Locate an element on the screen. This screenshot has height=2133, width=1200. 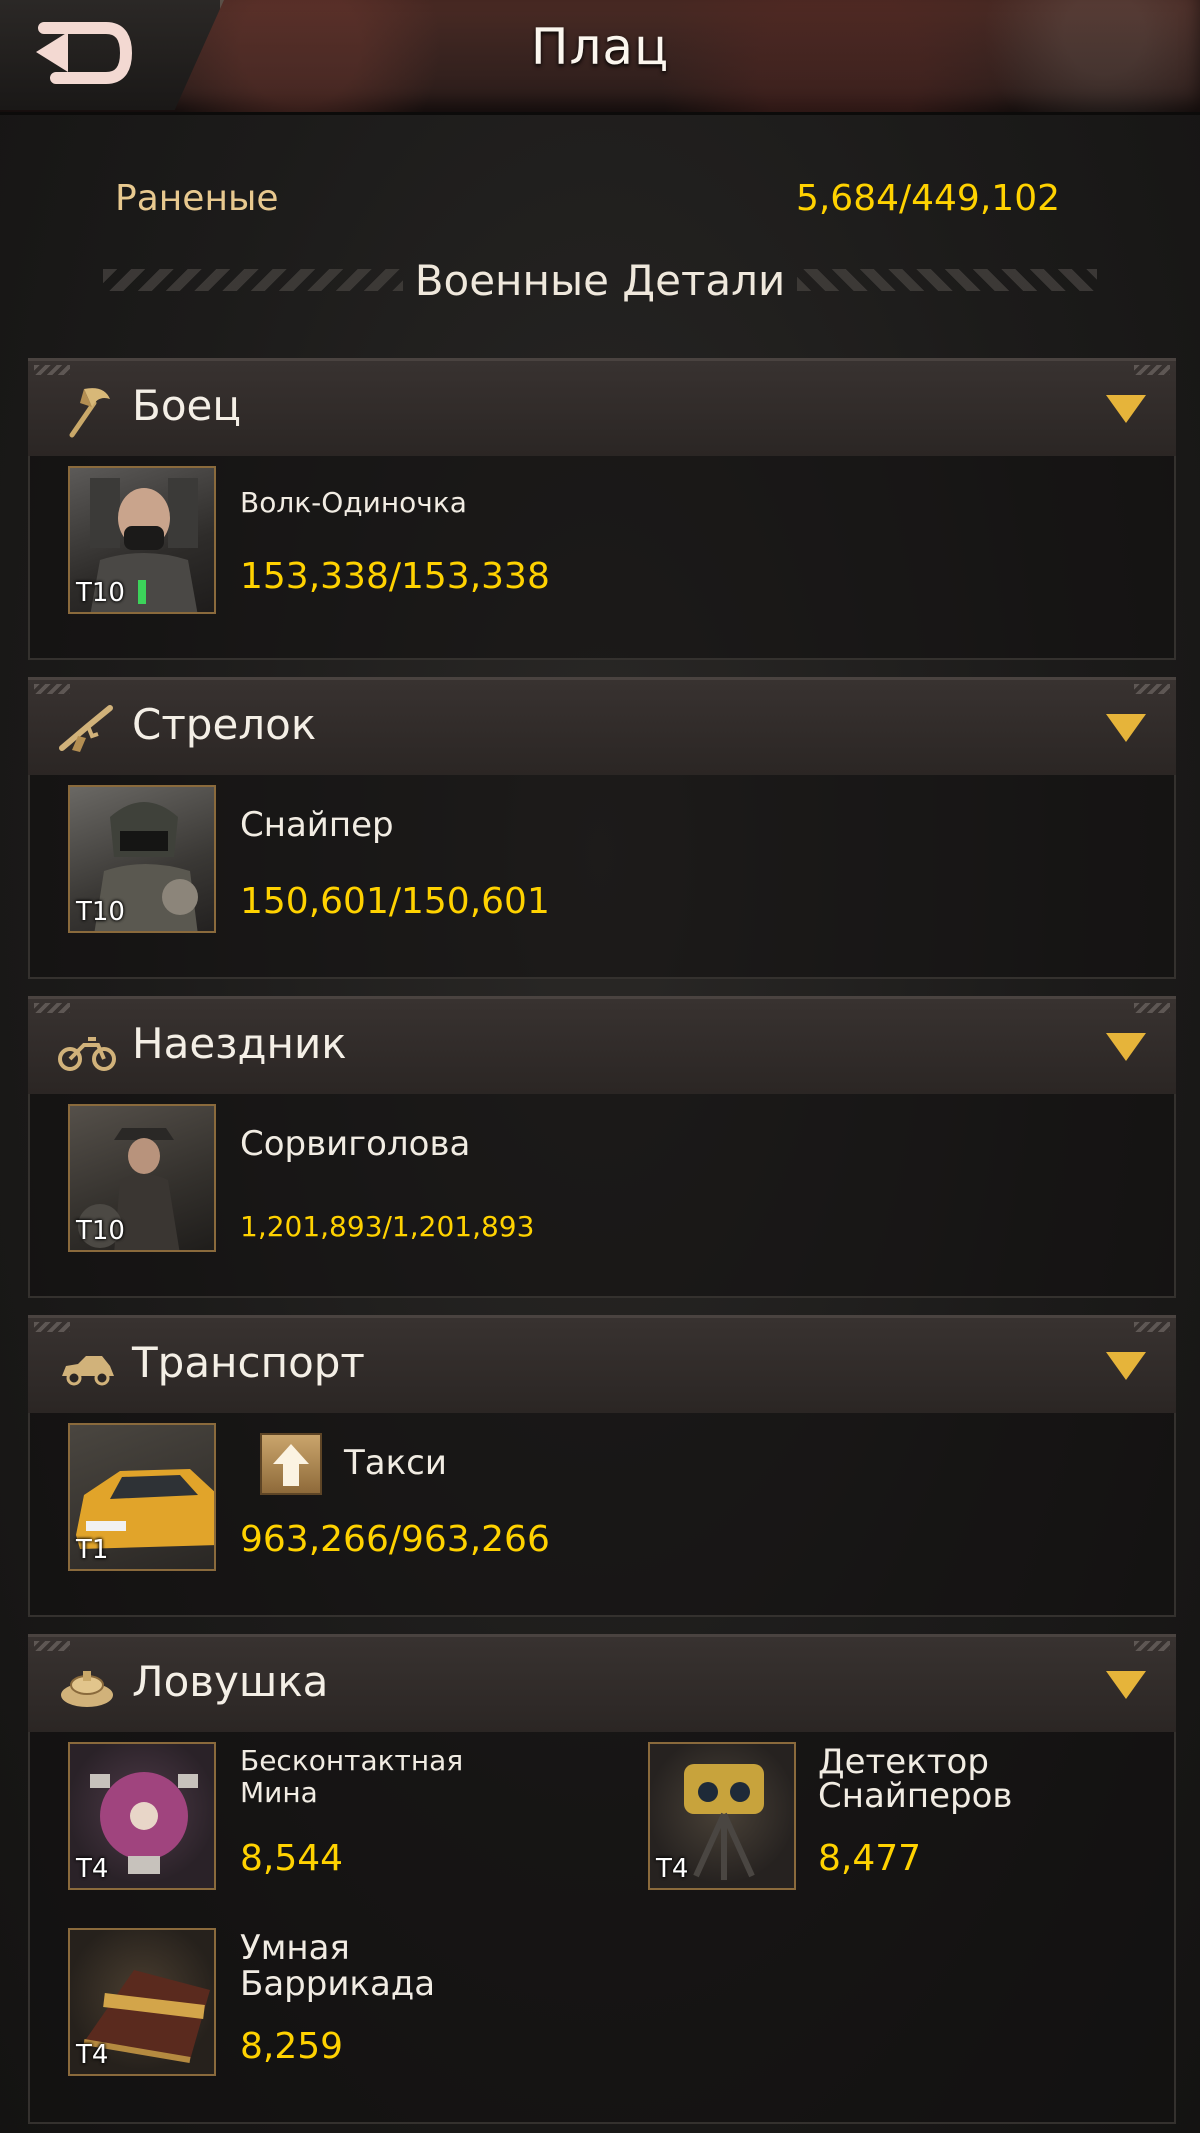
unit-portrait: T1 is located at coordinates (142, 1497).